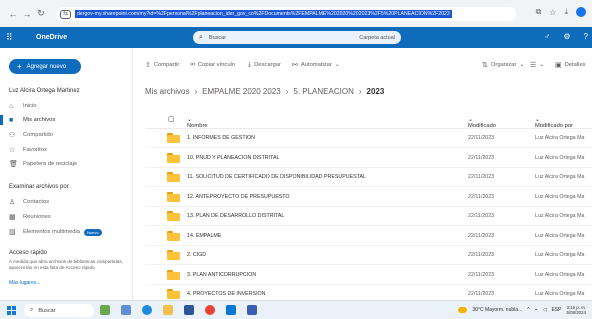 The image size is (592, 319). I want to click on taskbar-apps, so click(178, 310).